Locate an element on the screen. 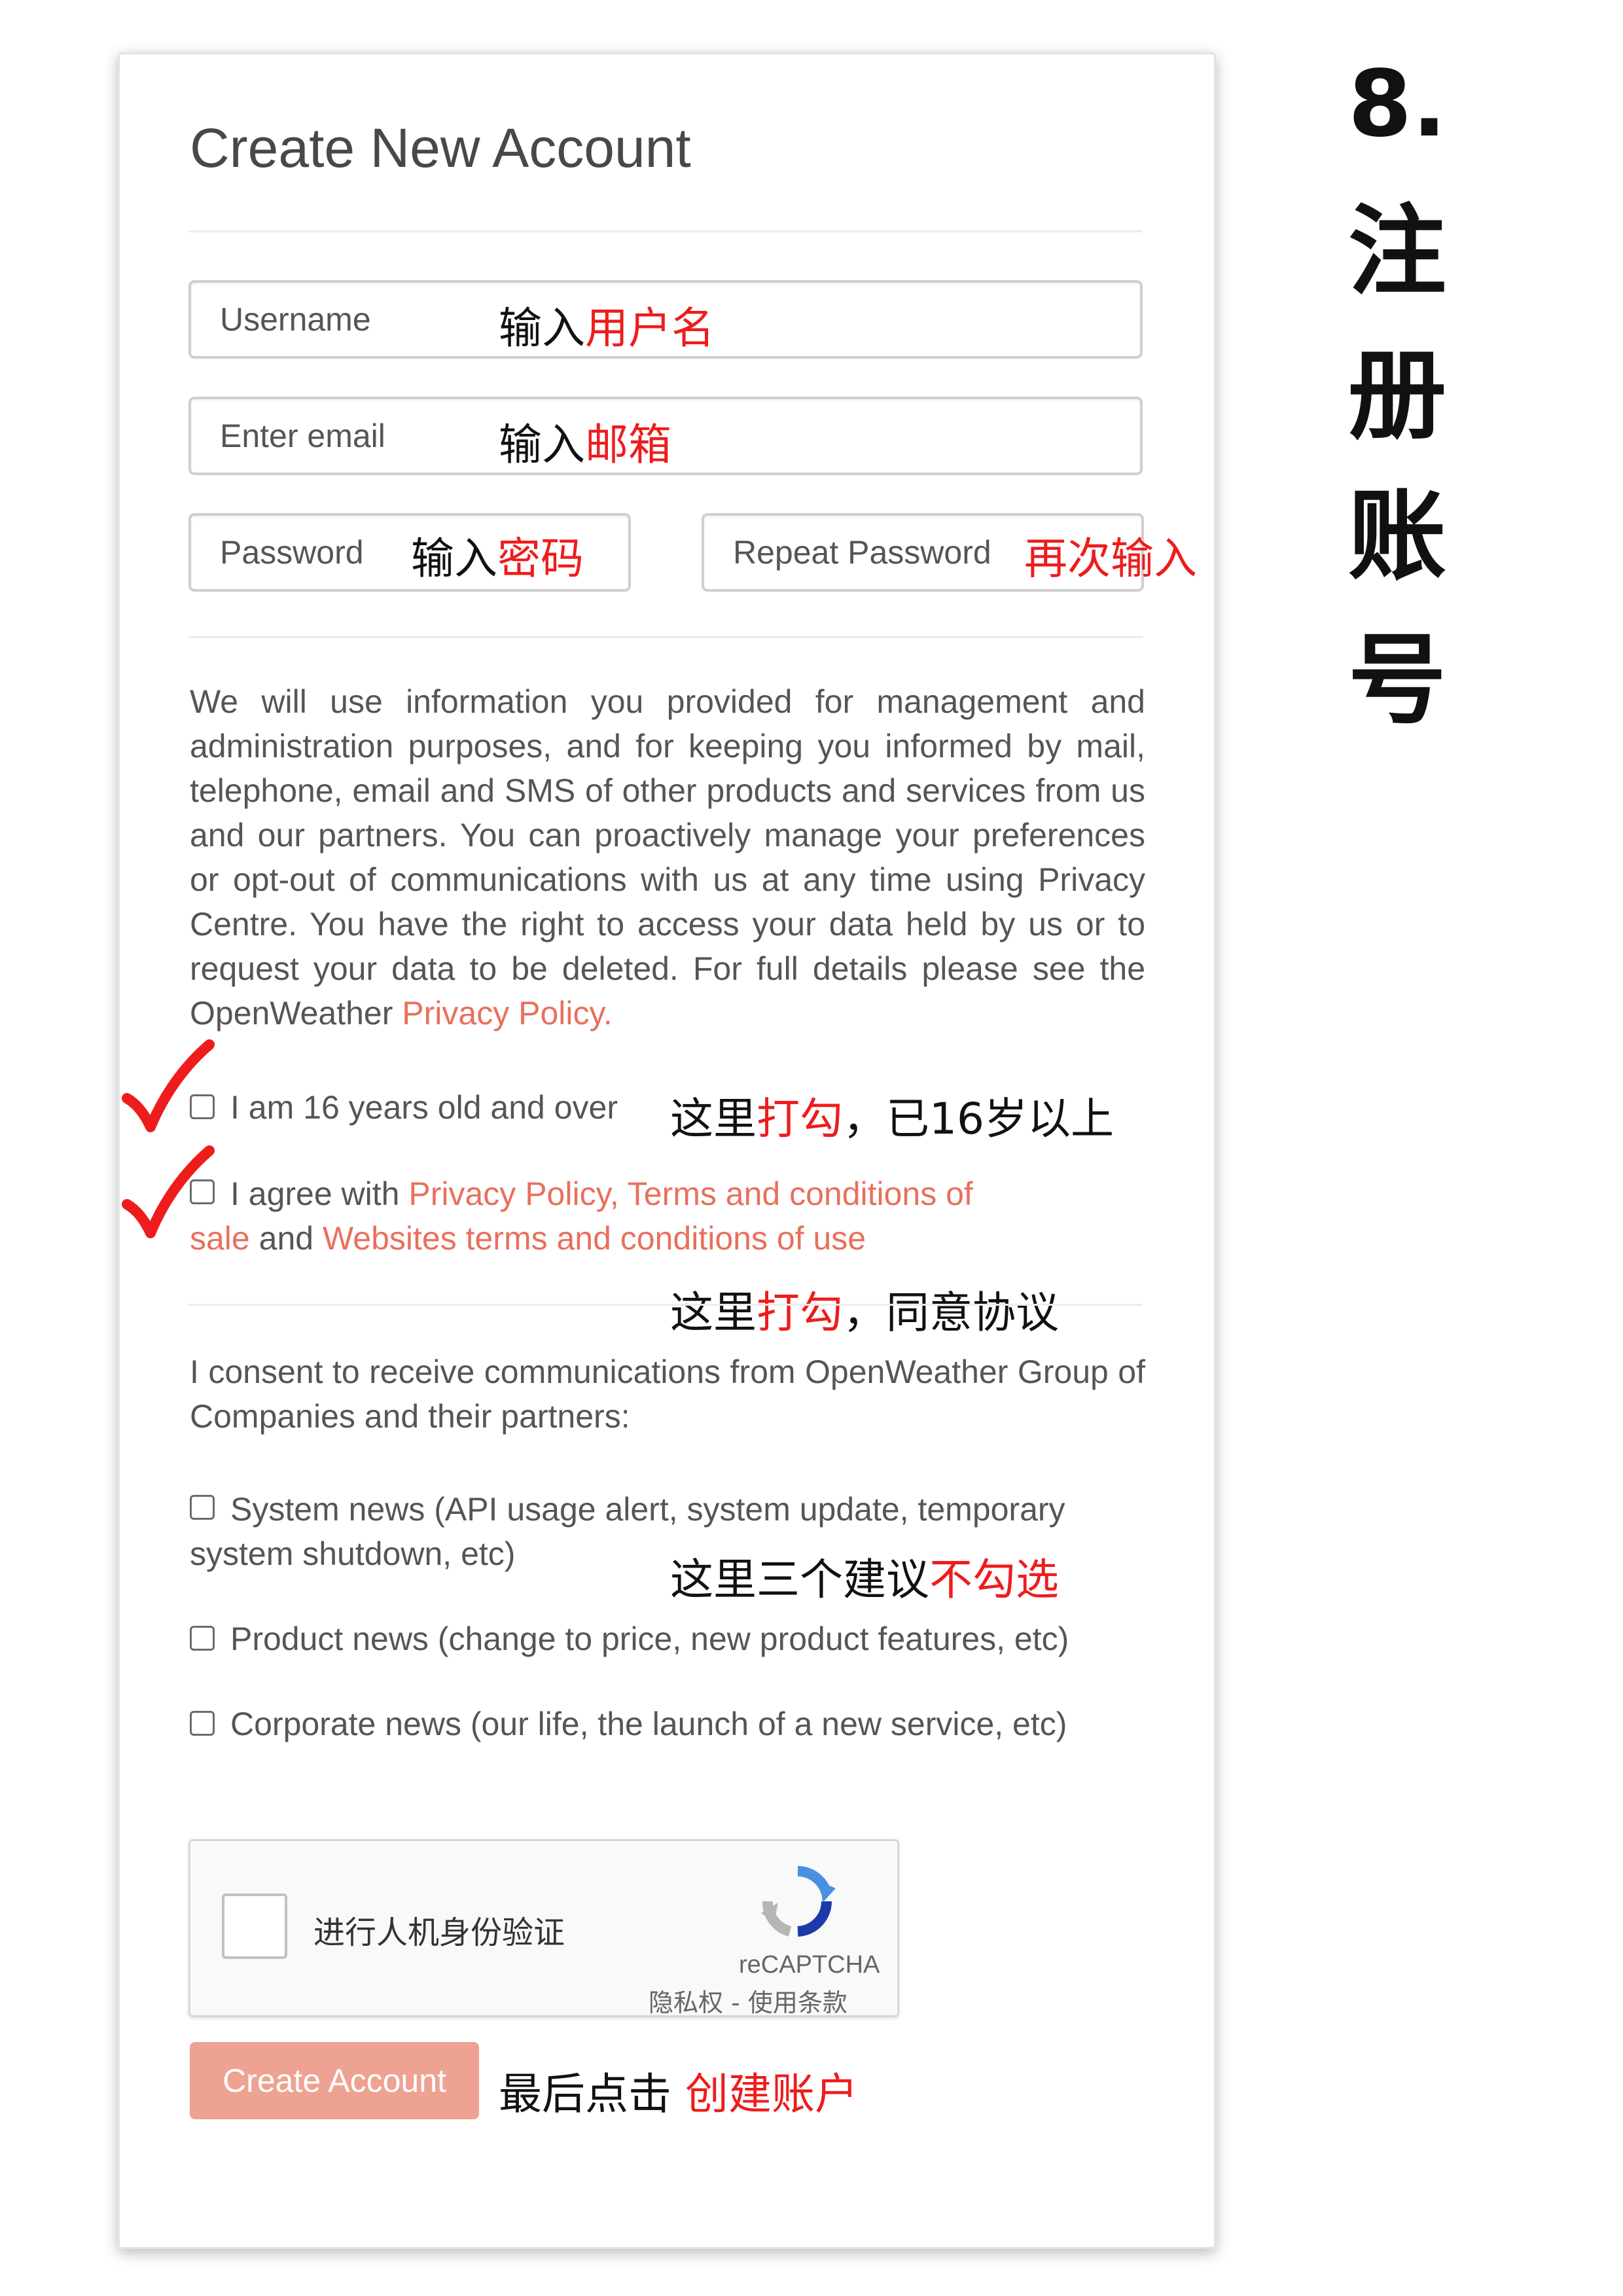 The width and height of the screenshot is (1623, 2296). repeat-password-annotation: 再次输入 is located at coordinates (1110, 558).